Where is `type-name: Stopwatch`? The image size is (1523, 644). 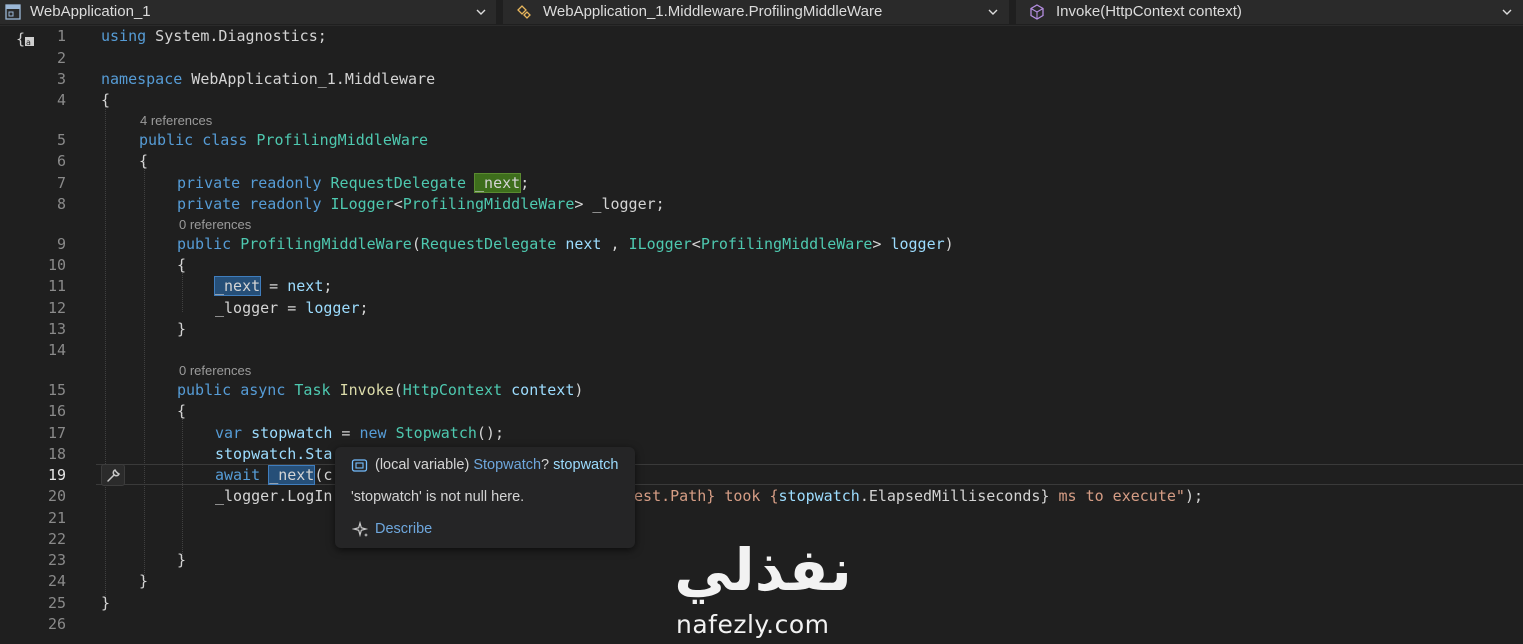 type-name: Stopwatch is located at coordinates (431, 433).